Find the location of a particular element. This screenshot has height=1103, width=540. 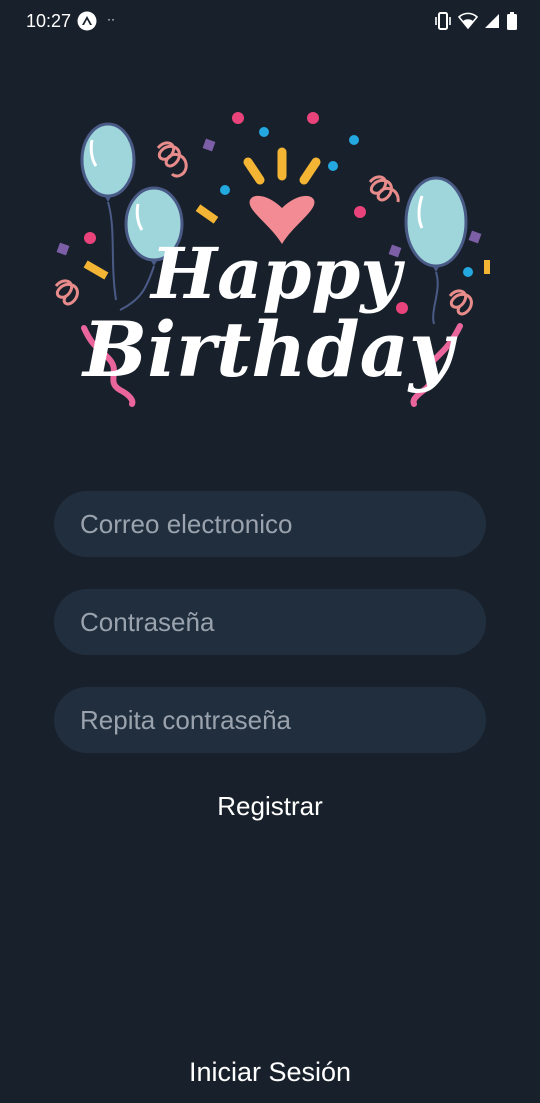

status-bar: 10:27 ·· is located at coordinates (270, 22).